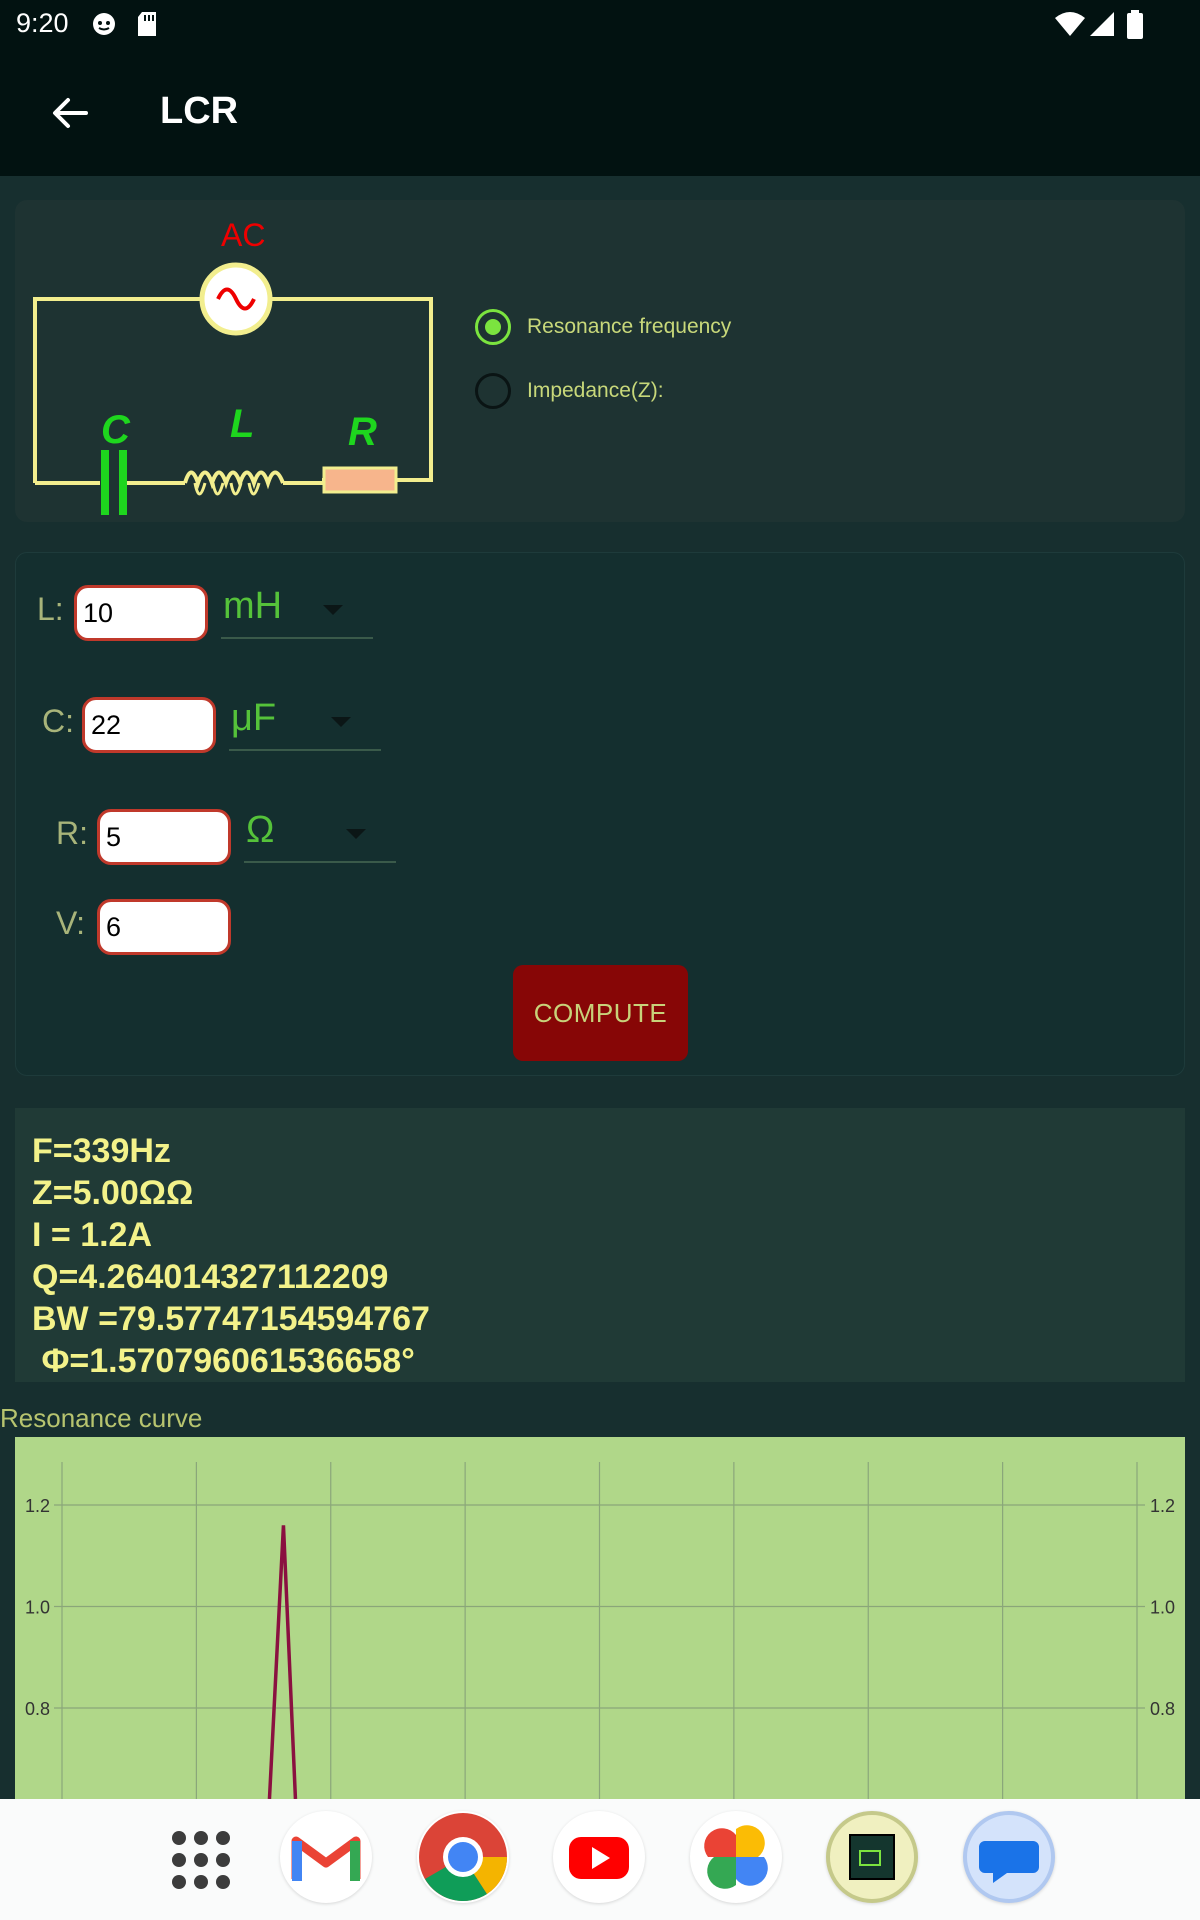 The image size is (1200, 1920). I want to click on chrome-icon, so click(463, 1857).